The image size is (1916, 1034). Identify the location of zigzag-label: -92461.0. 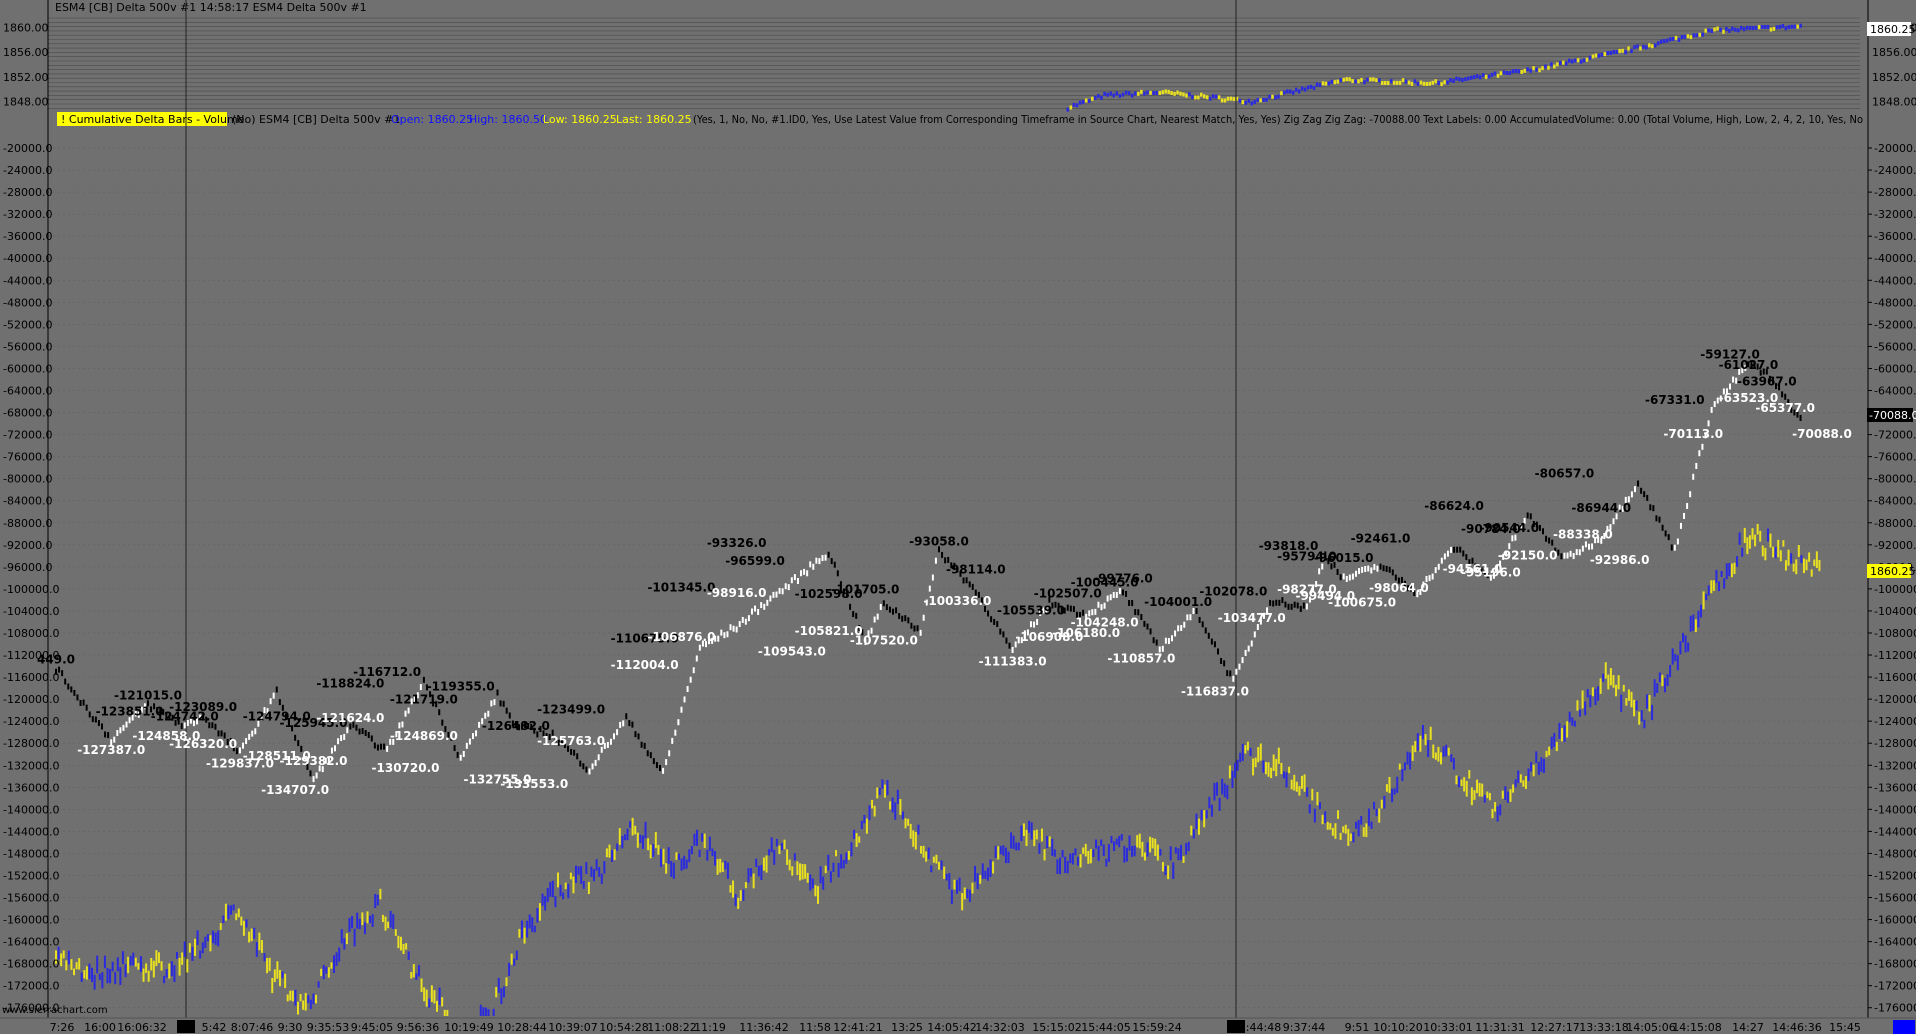
(1381, 538).